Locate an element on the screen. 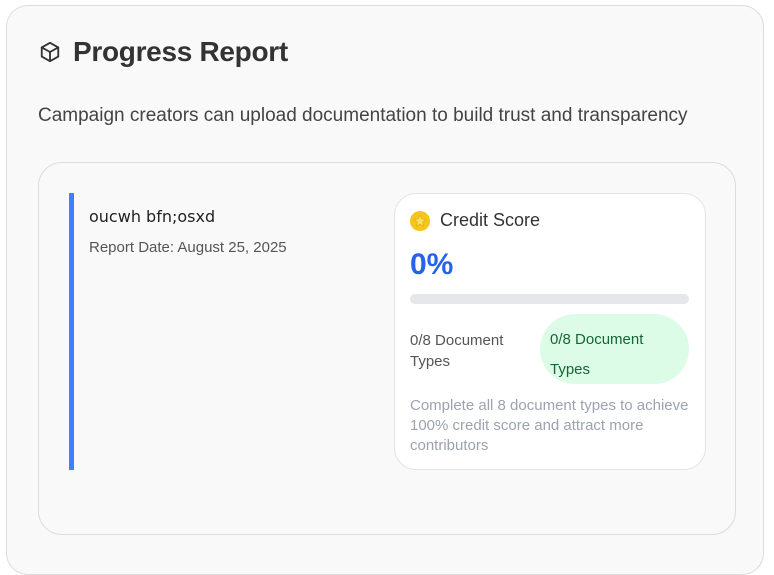 The image size is (774, 575). cube-icon is located at coordinates (50, 52).